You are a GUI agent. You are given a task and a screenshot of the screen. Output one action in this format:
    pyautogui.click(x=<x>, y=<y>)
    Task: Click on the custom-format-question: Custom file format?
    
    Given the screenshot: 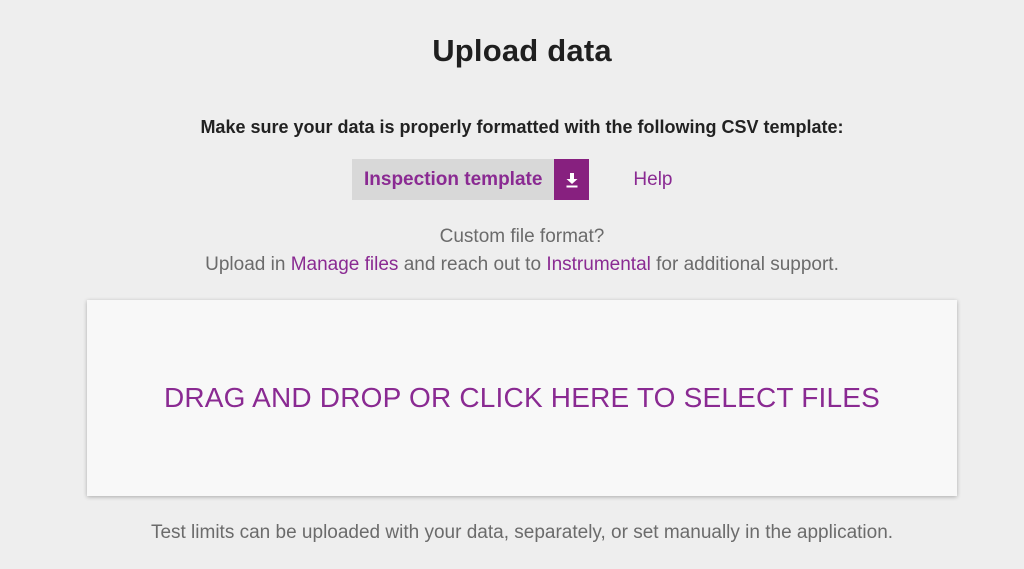 What is the action you would take?
    pyautogui.click(x=522, y=236)
    